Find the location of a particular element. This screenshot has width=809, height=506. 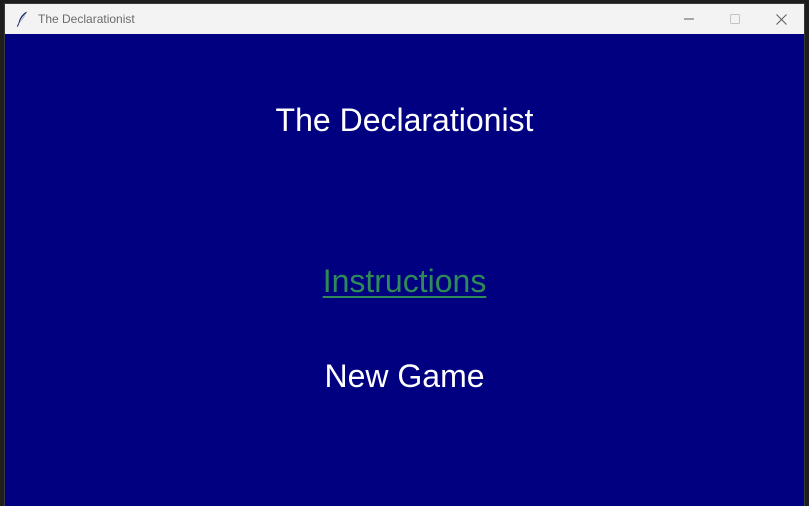

close-icon is located at coordinates (781, 19).